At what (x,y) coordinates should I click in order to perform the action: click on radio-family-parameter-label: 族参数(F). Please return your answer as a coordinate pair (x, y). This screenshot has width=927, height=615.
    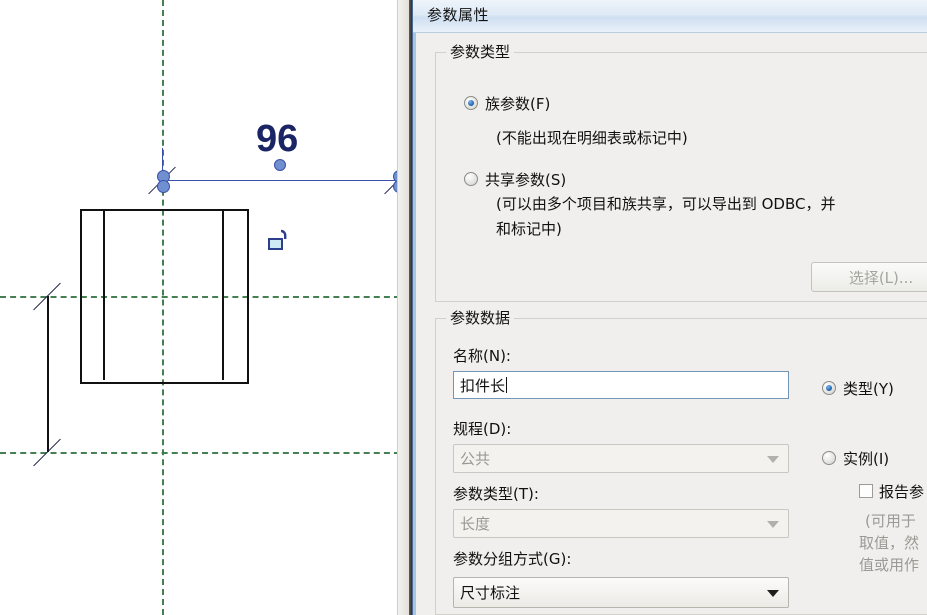
    Looking at the image, I should click on (517, 103).